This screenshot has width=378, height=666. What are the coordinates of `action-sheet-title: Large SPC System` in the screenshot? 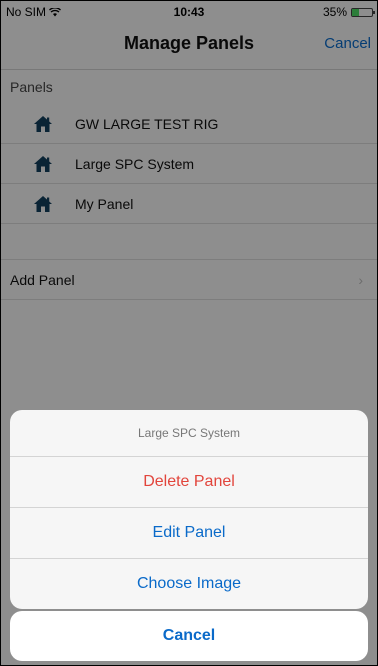 It's located at (189, 433).